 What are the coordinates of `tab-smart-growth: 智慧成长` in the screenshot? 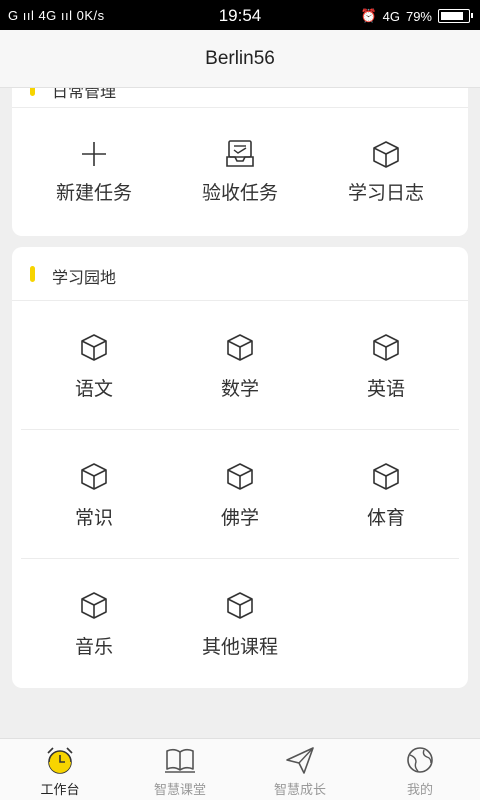 It's located at (300, 769).